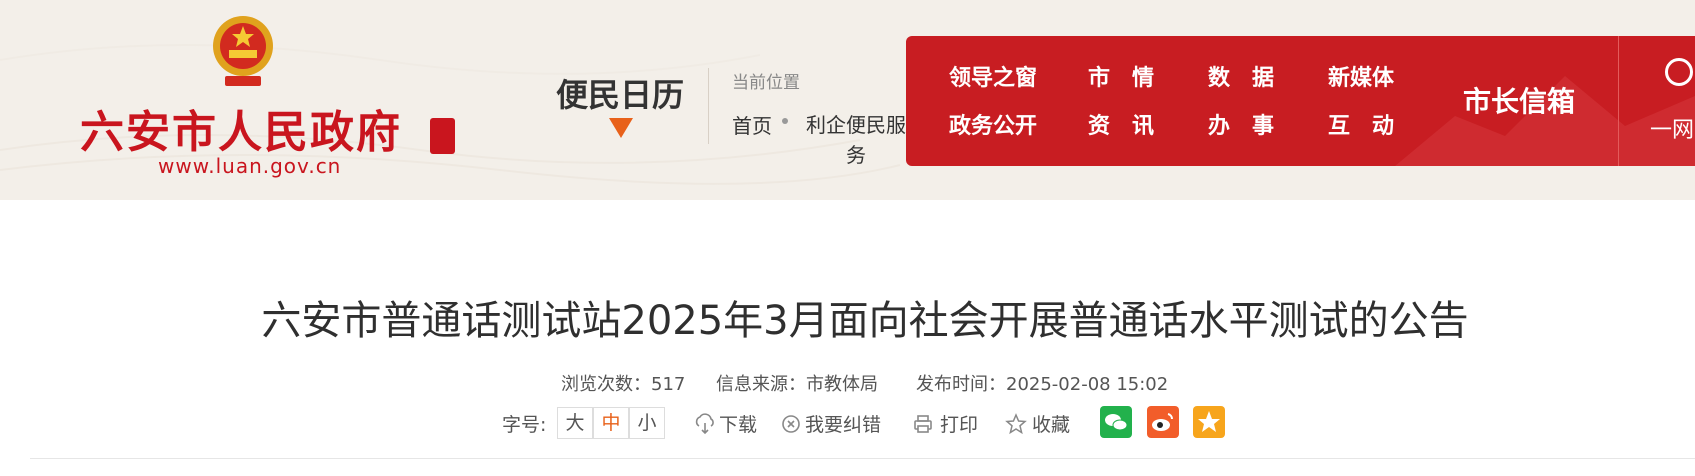  What do you see at coordinates (606, 384) in the screenshot?
I see `view-count-label: 浏览次数：` at bounding box center [606, 384].